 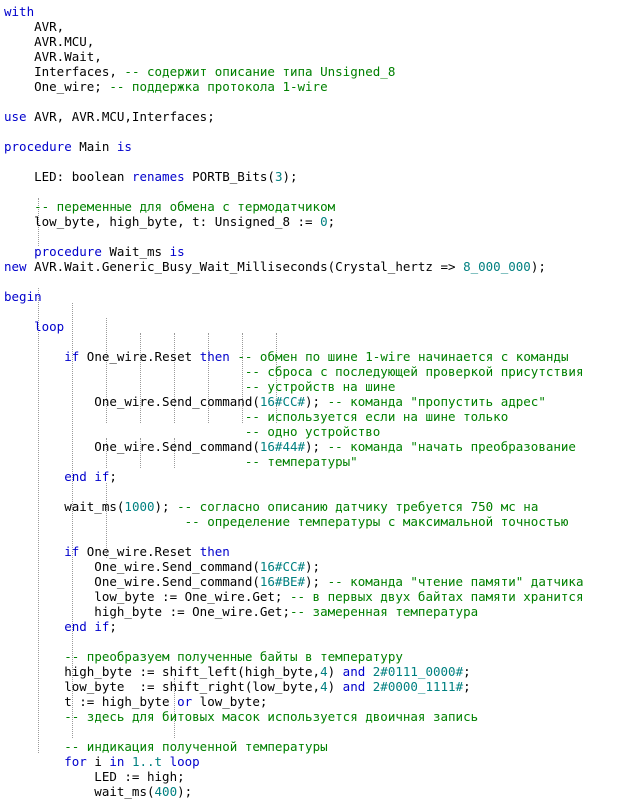 I want to click on code-token-com: -- температуры", so click(x=301, y=461).